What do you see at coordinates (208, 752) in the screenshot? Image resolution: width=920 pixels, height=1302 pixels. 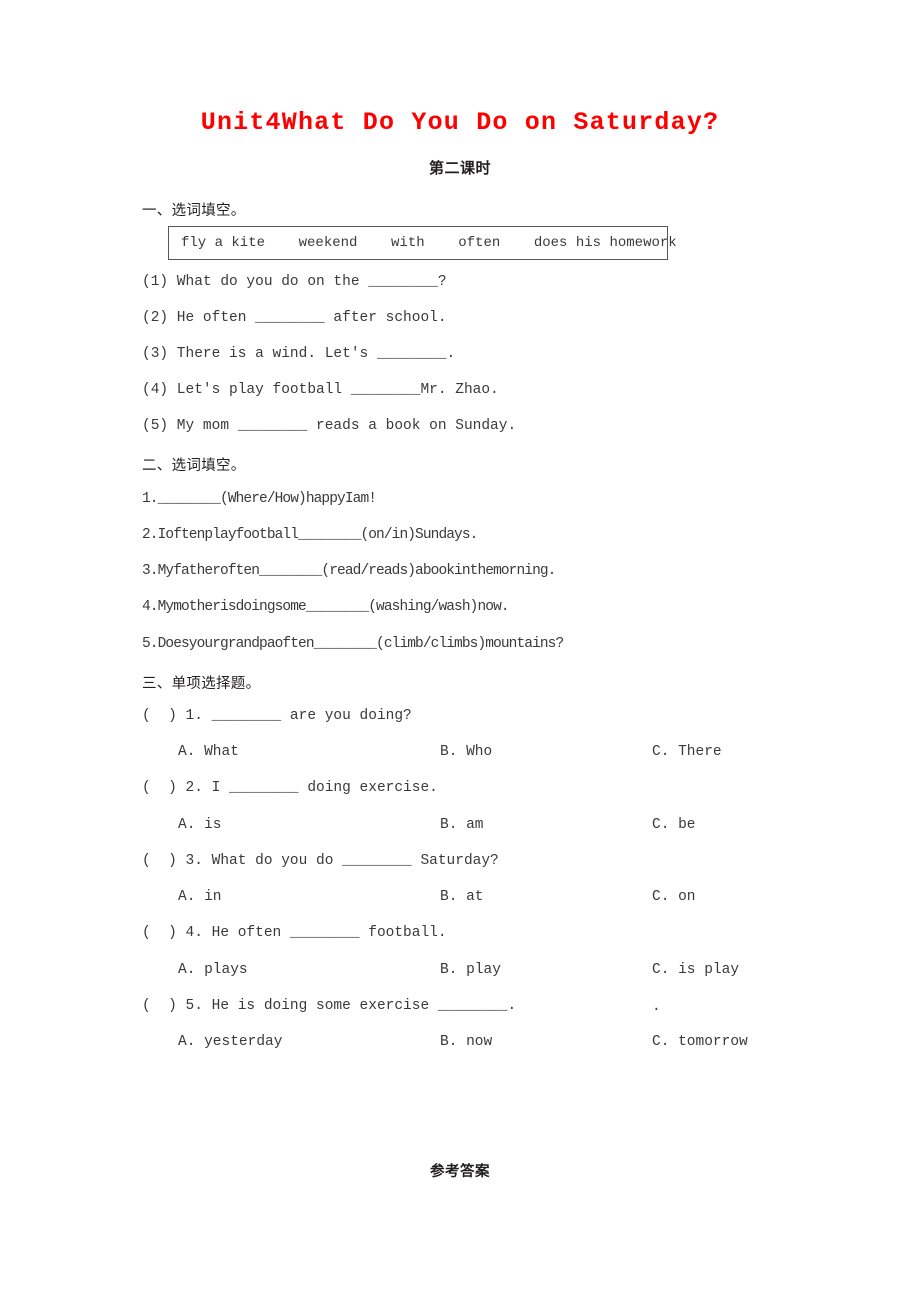 I see `mc-q1-option-a: A. What` at bounding box center [208, 752].